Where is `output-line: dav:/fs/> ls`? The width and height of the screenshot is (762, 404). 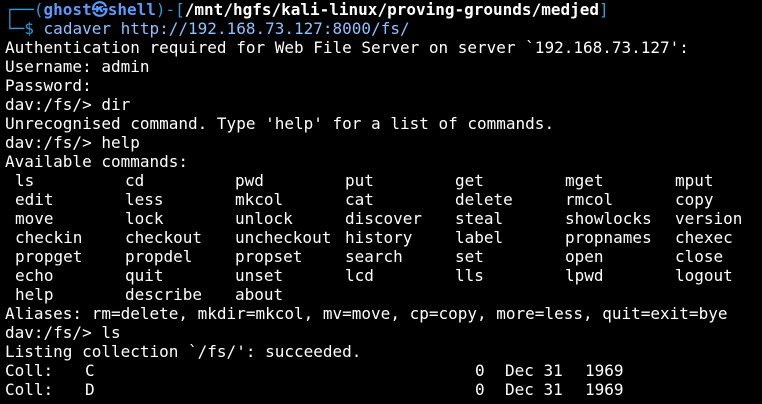
output-line: dav:/fs/> ls is located at coordinates (63, 332).